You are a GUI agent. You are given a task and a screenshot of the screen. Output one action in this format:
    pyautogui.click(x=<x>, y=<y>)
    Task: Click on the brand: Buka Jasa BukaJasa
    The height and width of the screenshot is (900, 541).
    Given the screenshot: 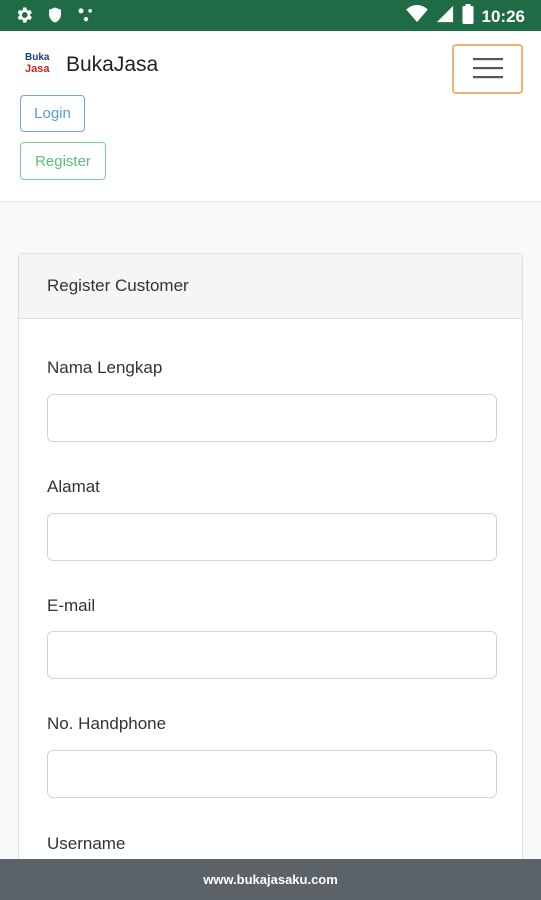 What is the action you would take?
    pyautogui.click(x=91, y=65)
    